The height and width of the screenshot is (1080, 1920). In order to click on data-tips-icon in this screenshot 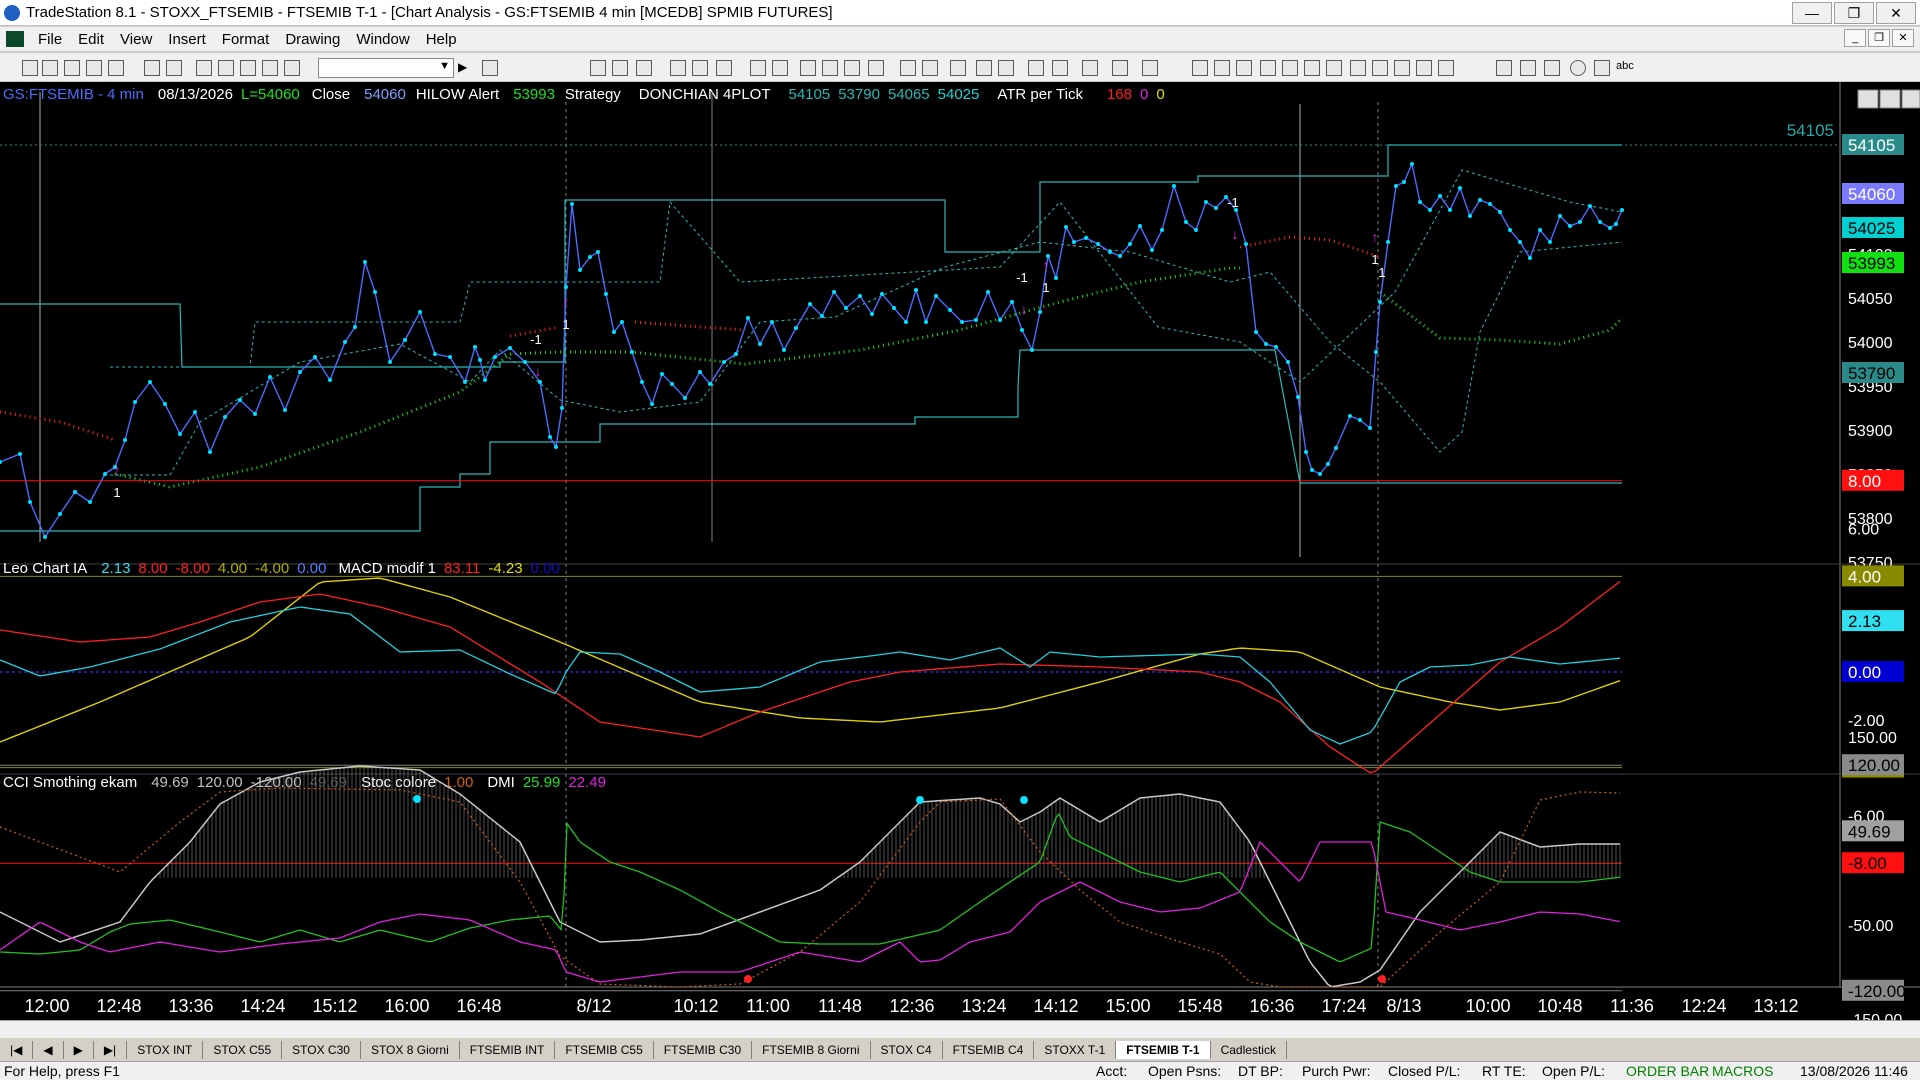, I will do `click(1060, 68)`.